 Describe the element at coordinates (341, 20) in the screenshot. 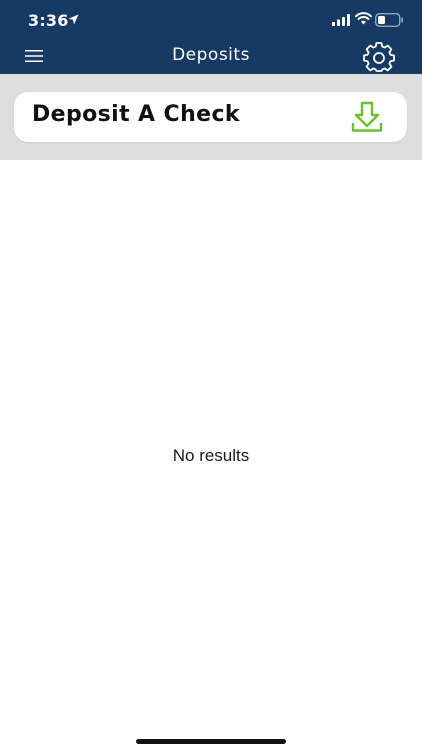

I see `cellular-signal-icon` at that location.